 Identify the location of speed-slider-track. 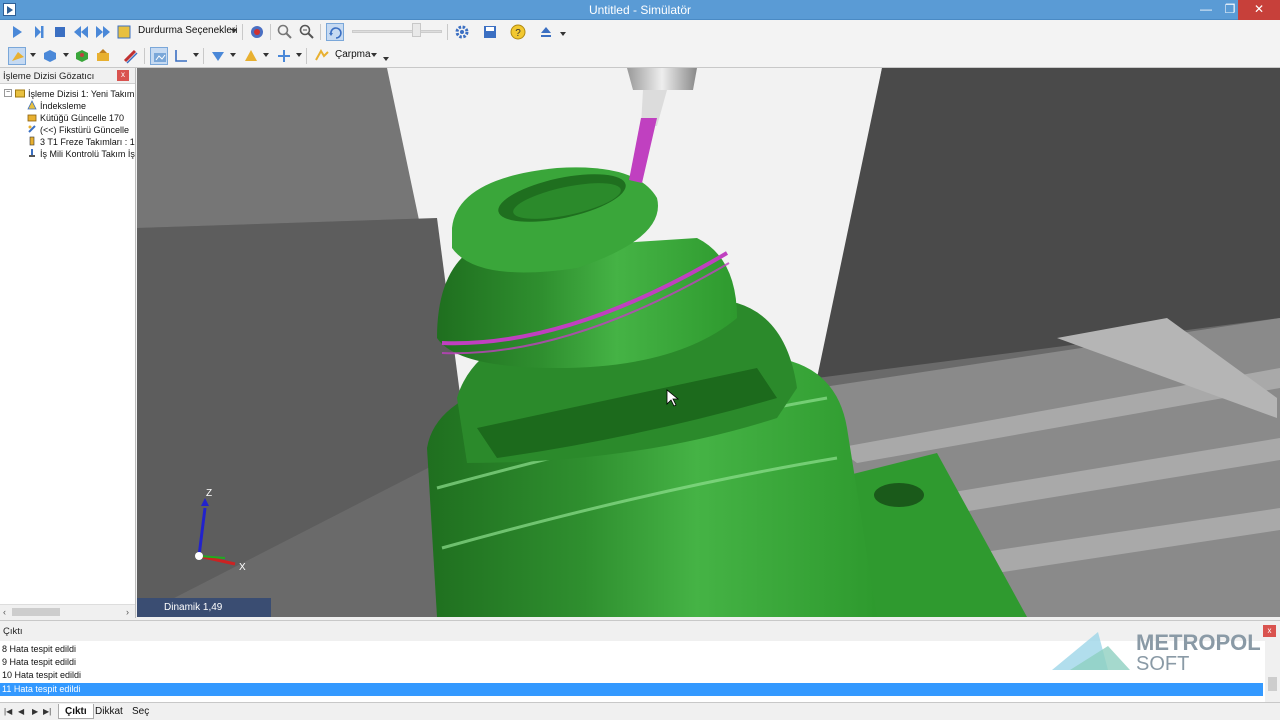
(397, 31).